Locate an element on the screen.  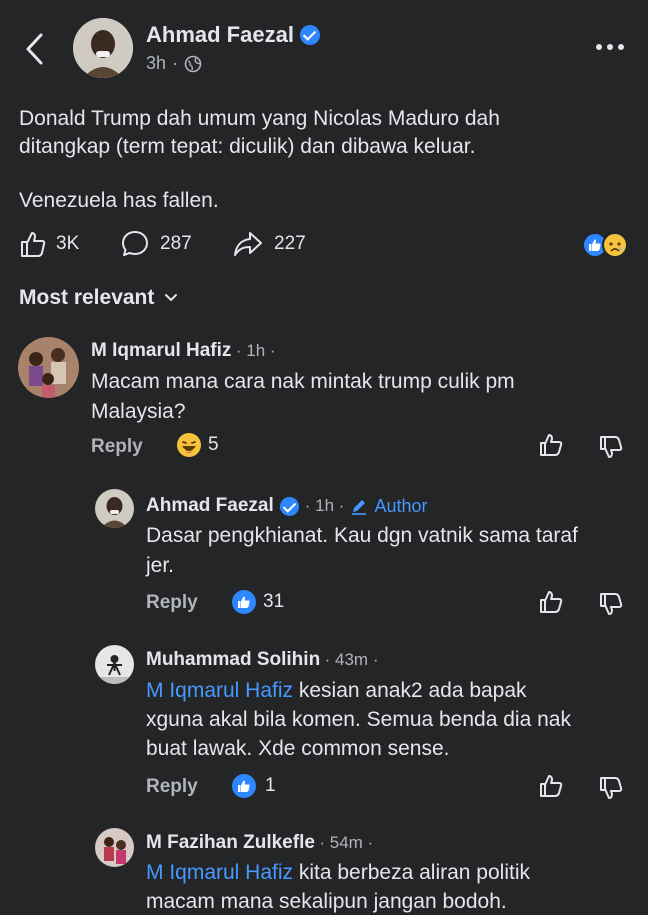
comment-text-line-3: buat lawak. Xde common sense. is located at coordinates (298, 748).